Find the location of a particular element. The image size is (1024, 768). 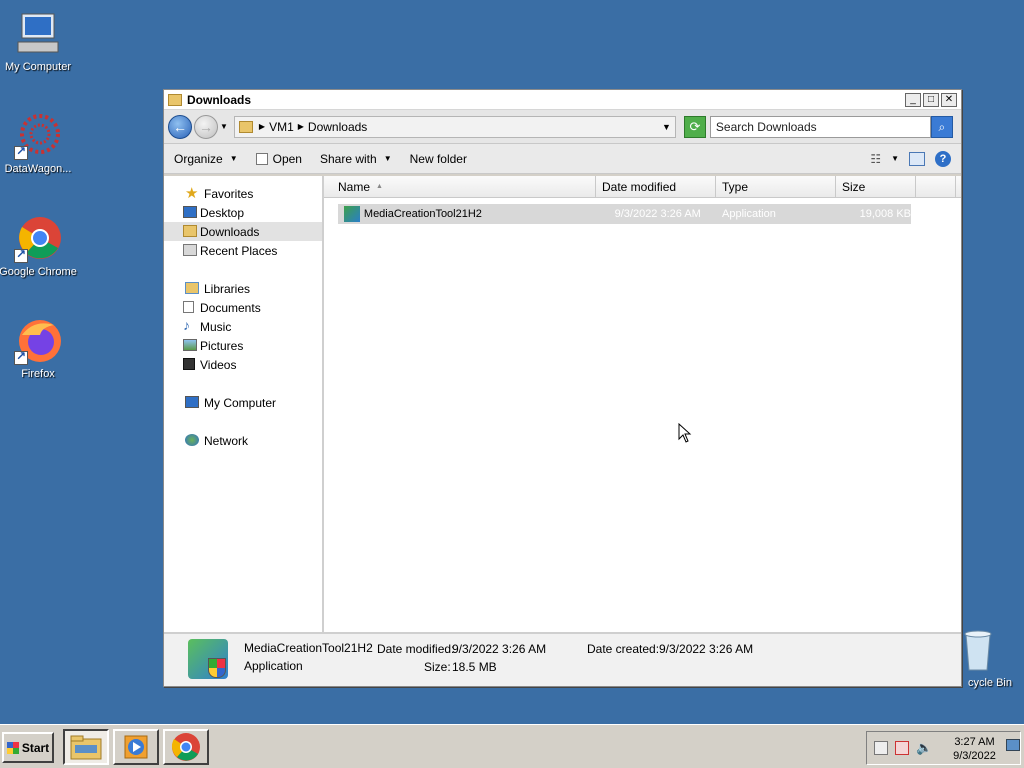

search-input: Search Downloads is located at coordinates (820, 126).